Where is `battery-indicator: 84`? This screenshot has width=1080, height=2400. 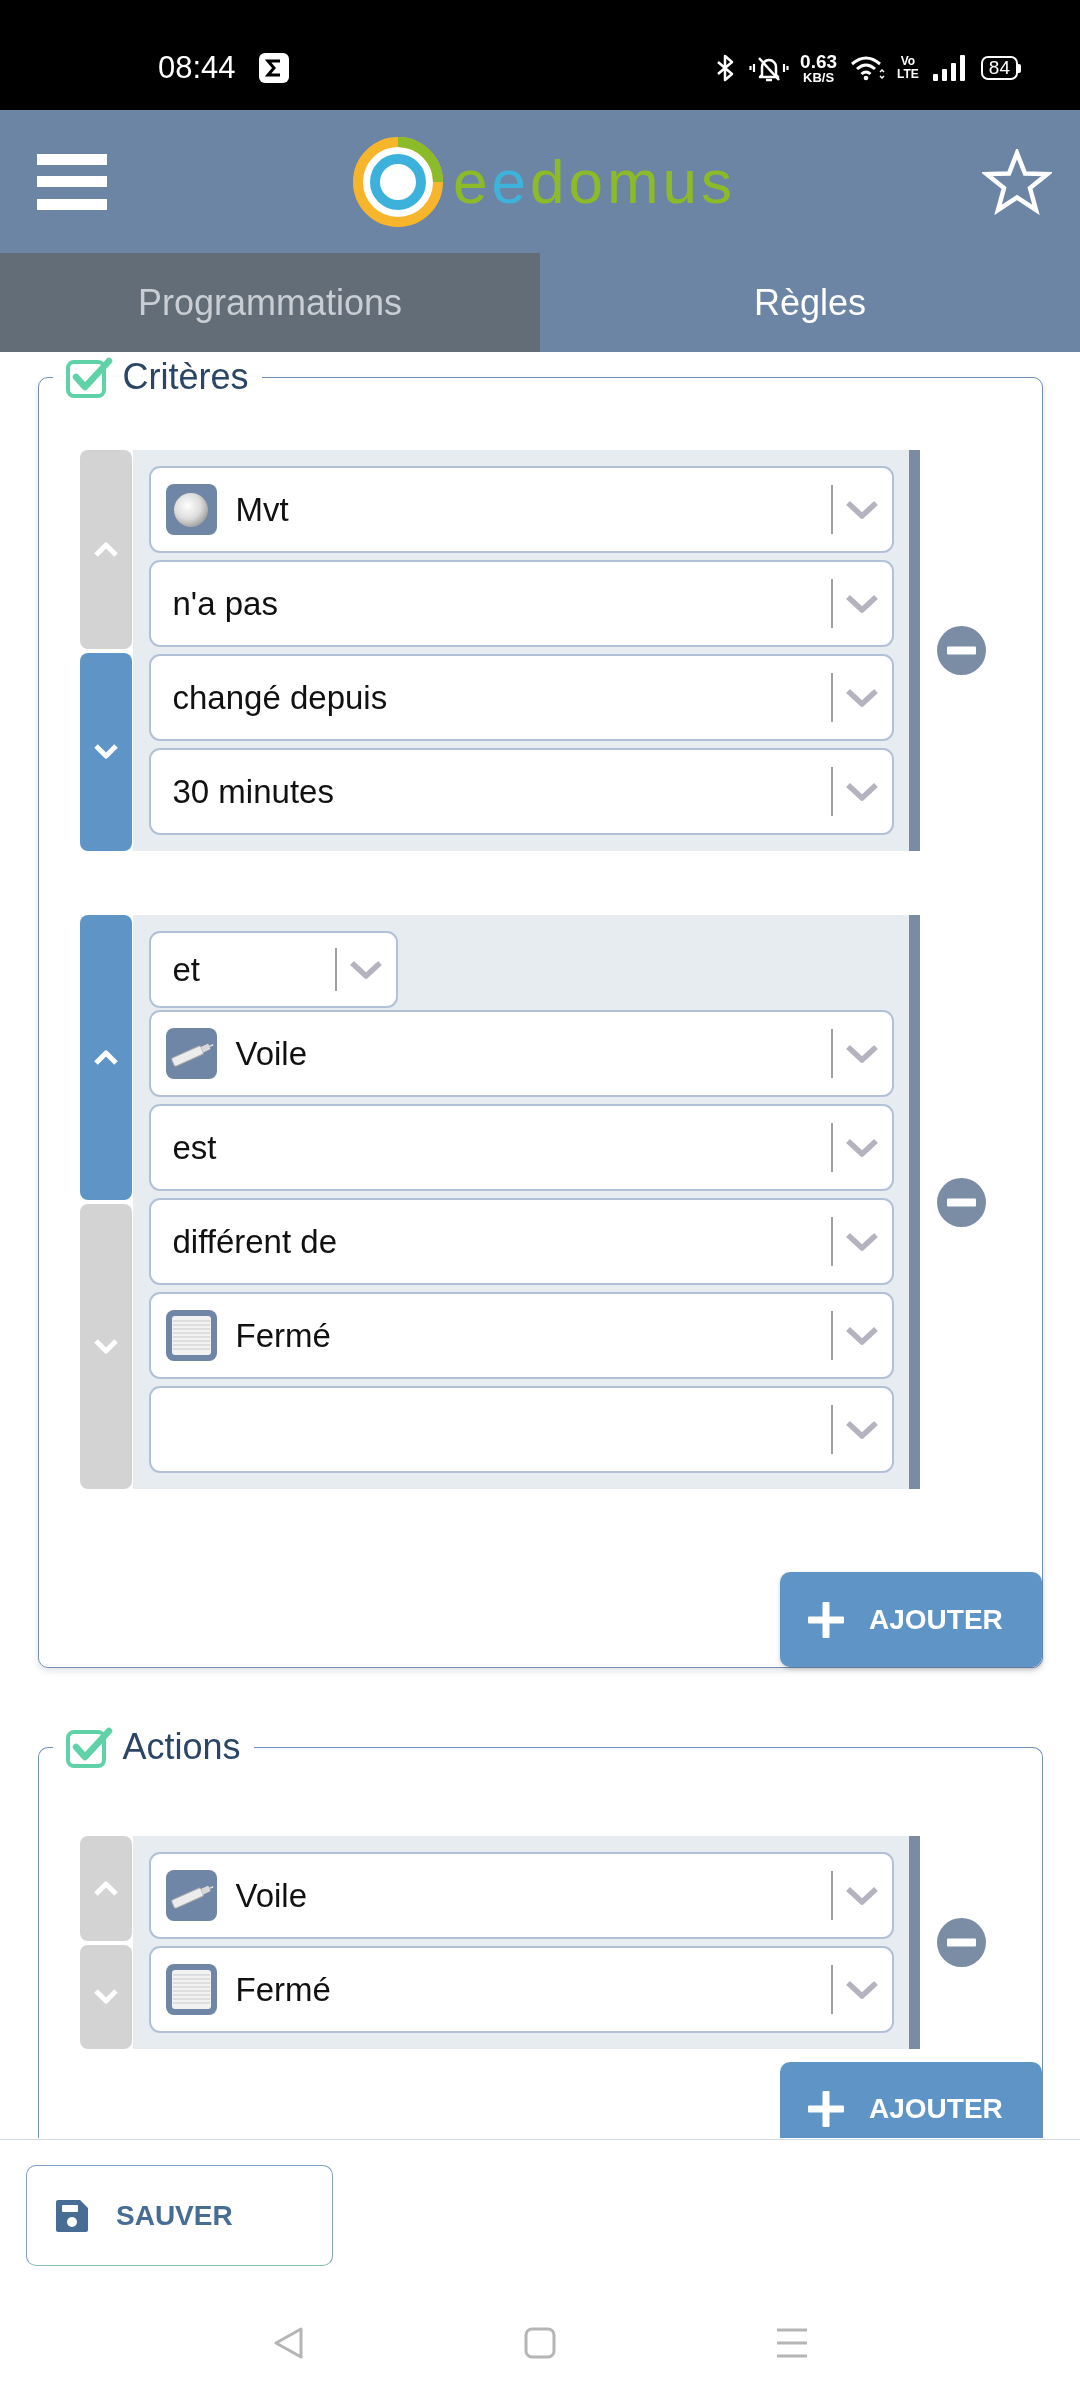
battery-indicator: 84 is located at coordinates (1000, 68).